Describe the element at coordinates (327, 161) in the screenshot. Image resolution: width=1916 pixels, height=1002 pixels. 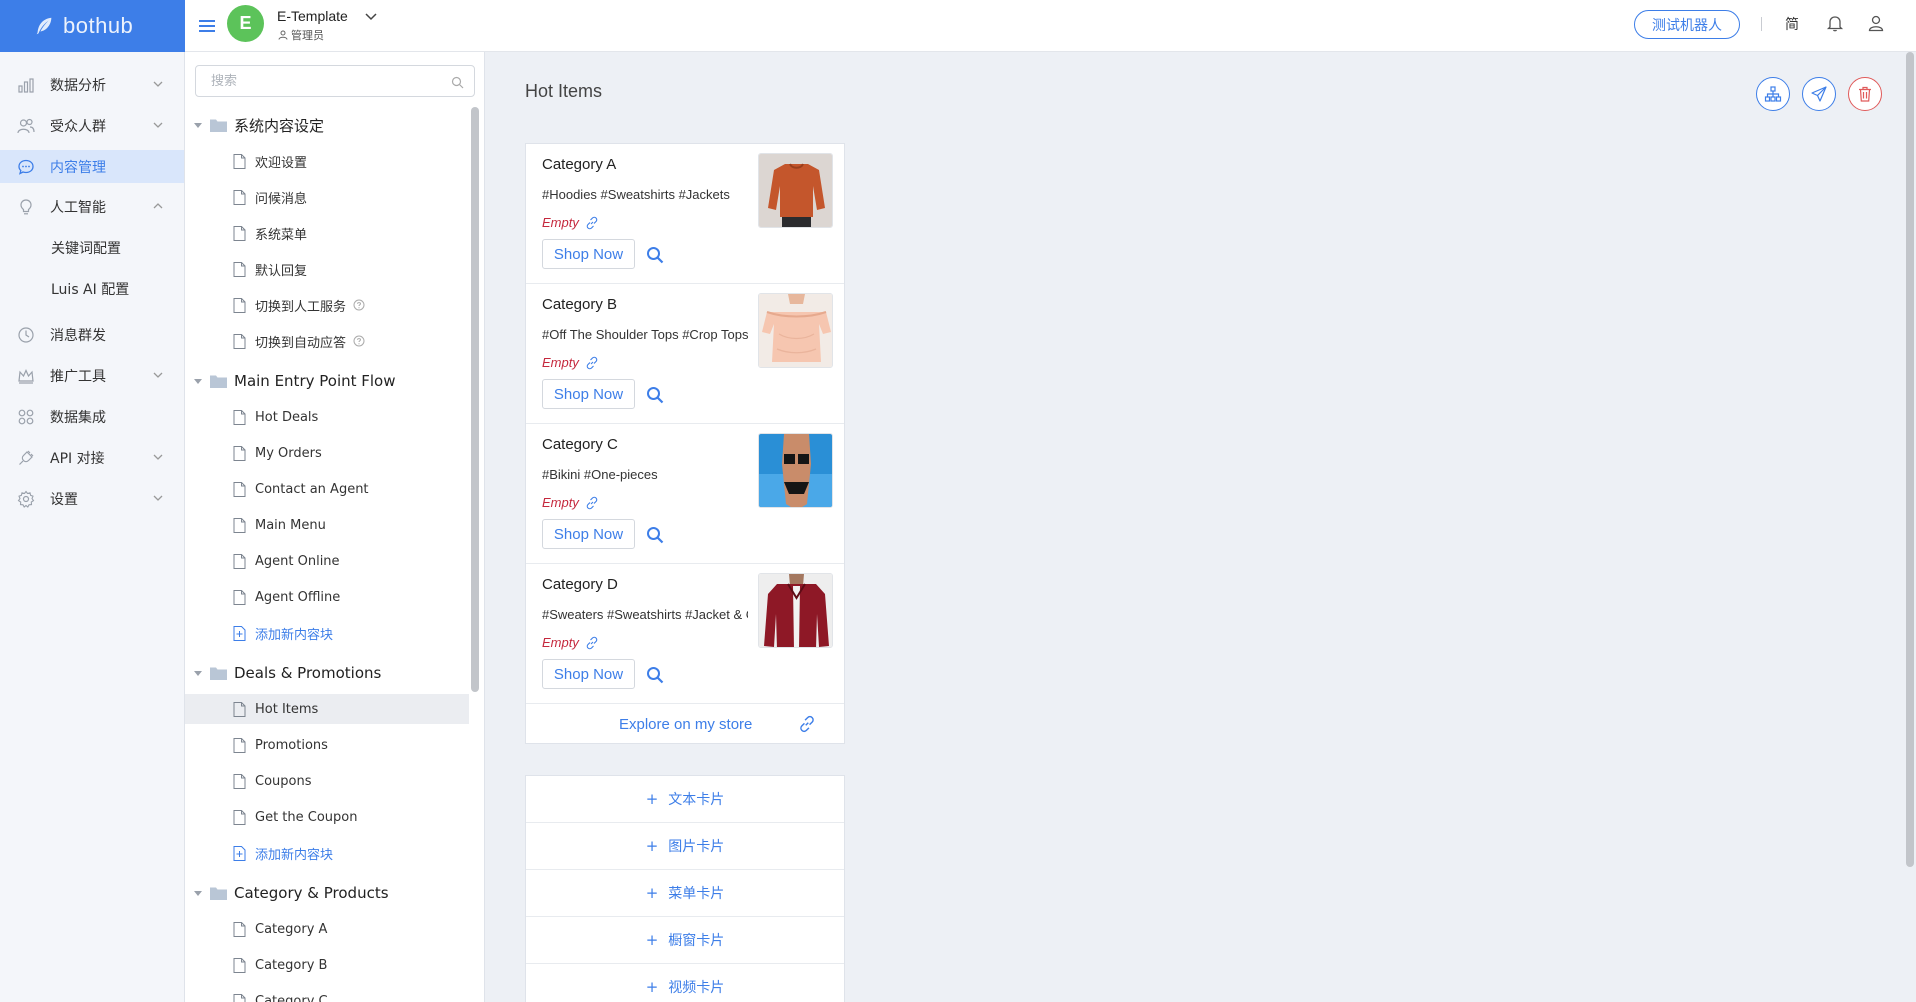
I see `tree-item: 欢迎设置` at that location.